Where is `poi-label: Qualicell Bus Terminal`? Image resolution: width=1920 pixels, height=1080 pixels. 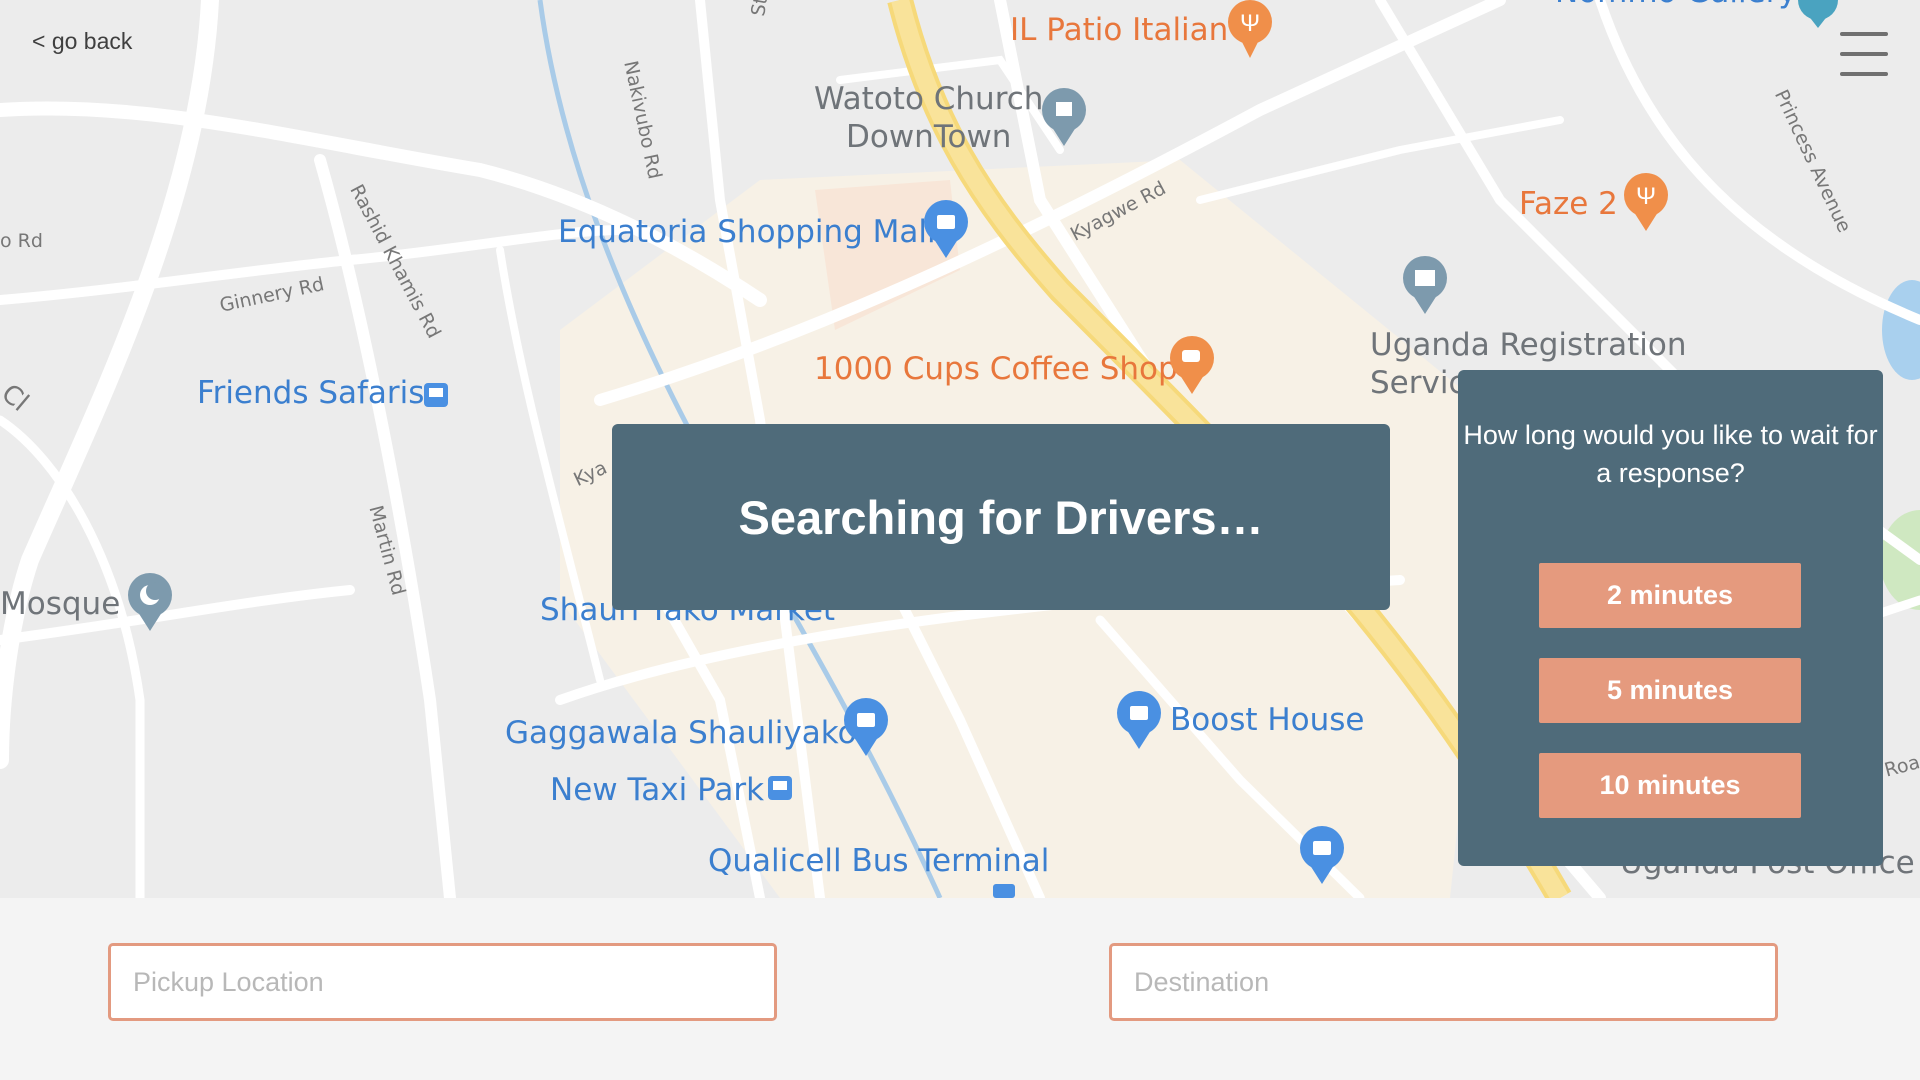
poi-label: Qualicell Bus Terminal is located at coordinates (878, 861).